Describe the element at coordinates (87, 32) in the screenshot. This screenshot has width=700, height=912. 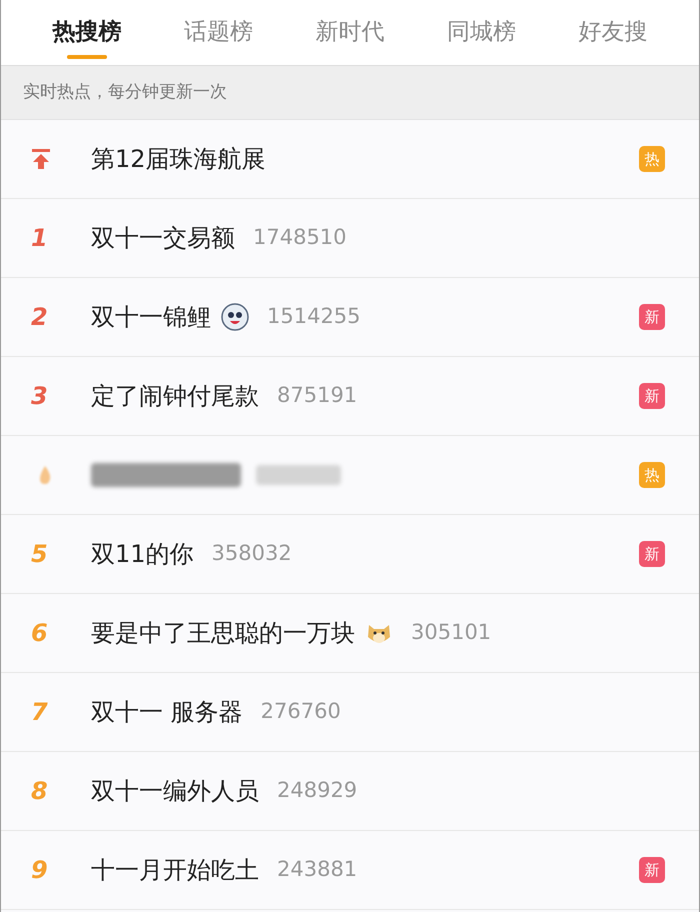
I see `tab: 热搜榜` at that location.